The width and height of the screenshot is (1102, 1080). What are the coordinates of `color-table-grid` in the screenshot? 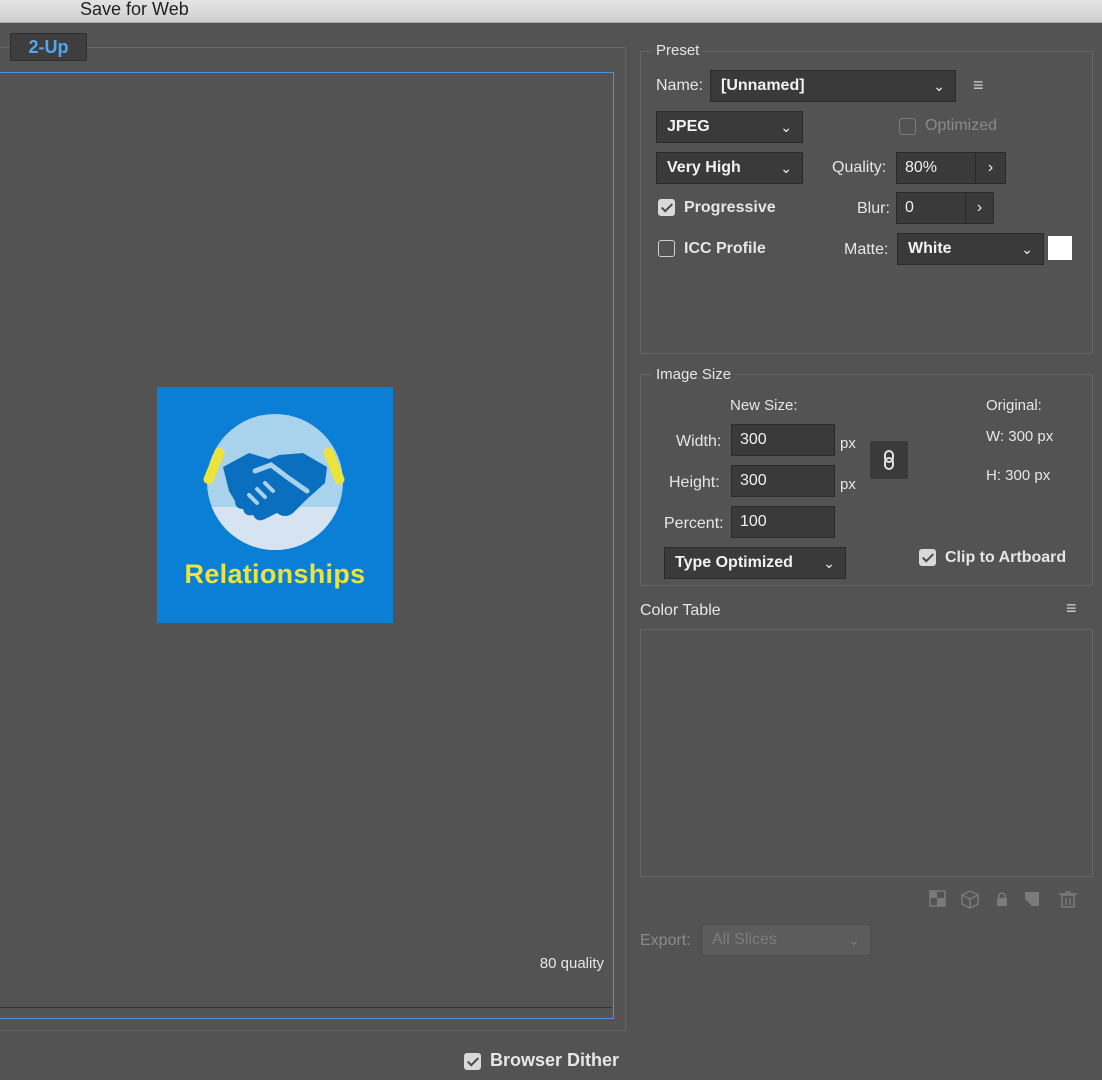 It's located at (866, 753).